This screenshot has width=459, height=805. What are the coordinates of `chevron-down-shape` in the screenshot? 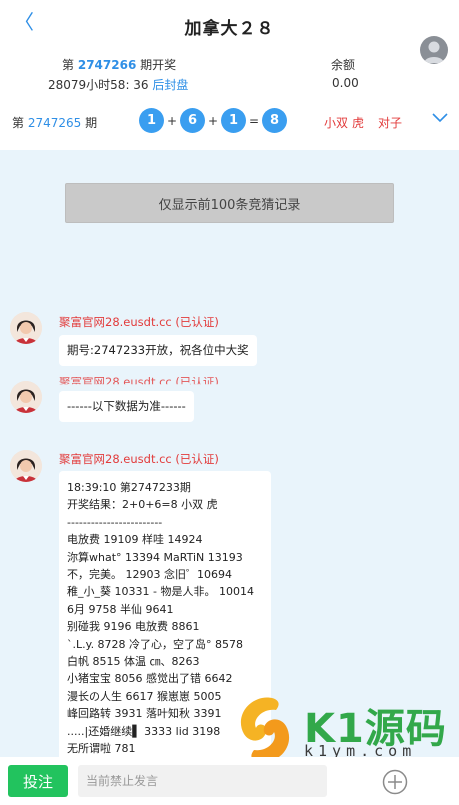 It's located at (440, 118).